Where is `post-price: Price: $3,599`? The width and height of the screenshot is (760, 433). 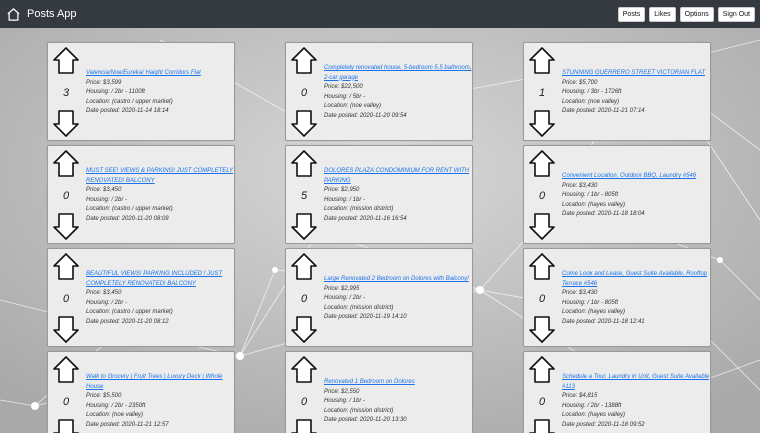 post-price: Price: $3,599 is located at coordinates (104, 82).